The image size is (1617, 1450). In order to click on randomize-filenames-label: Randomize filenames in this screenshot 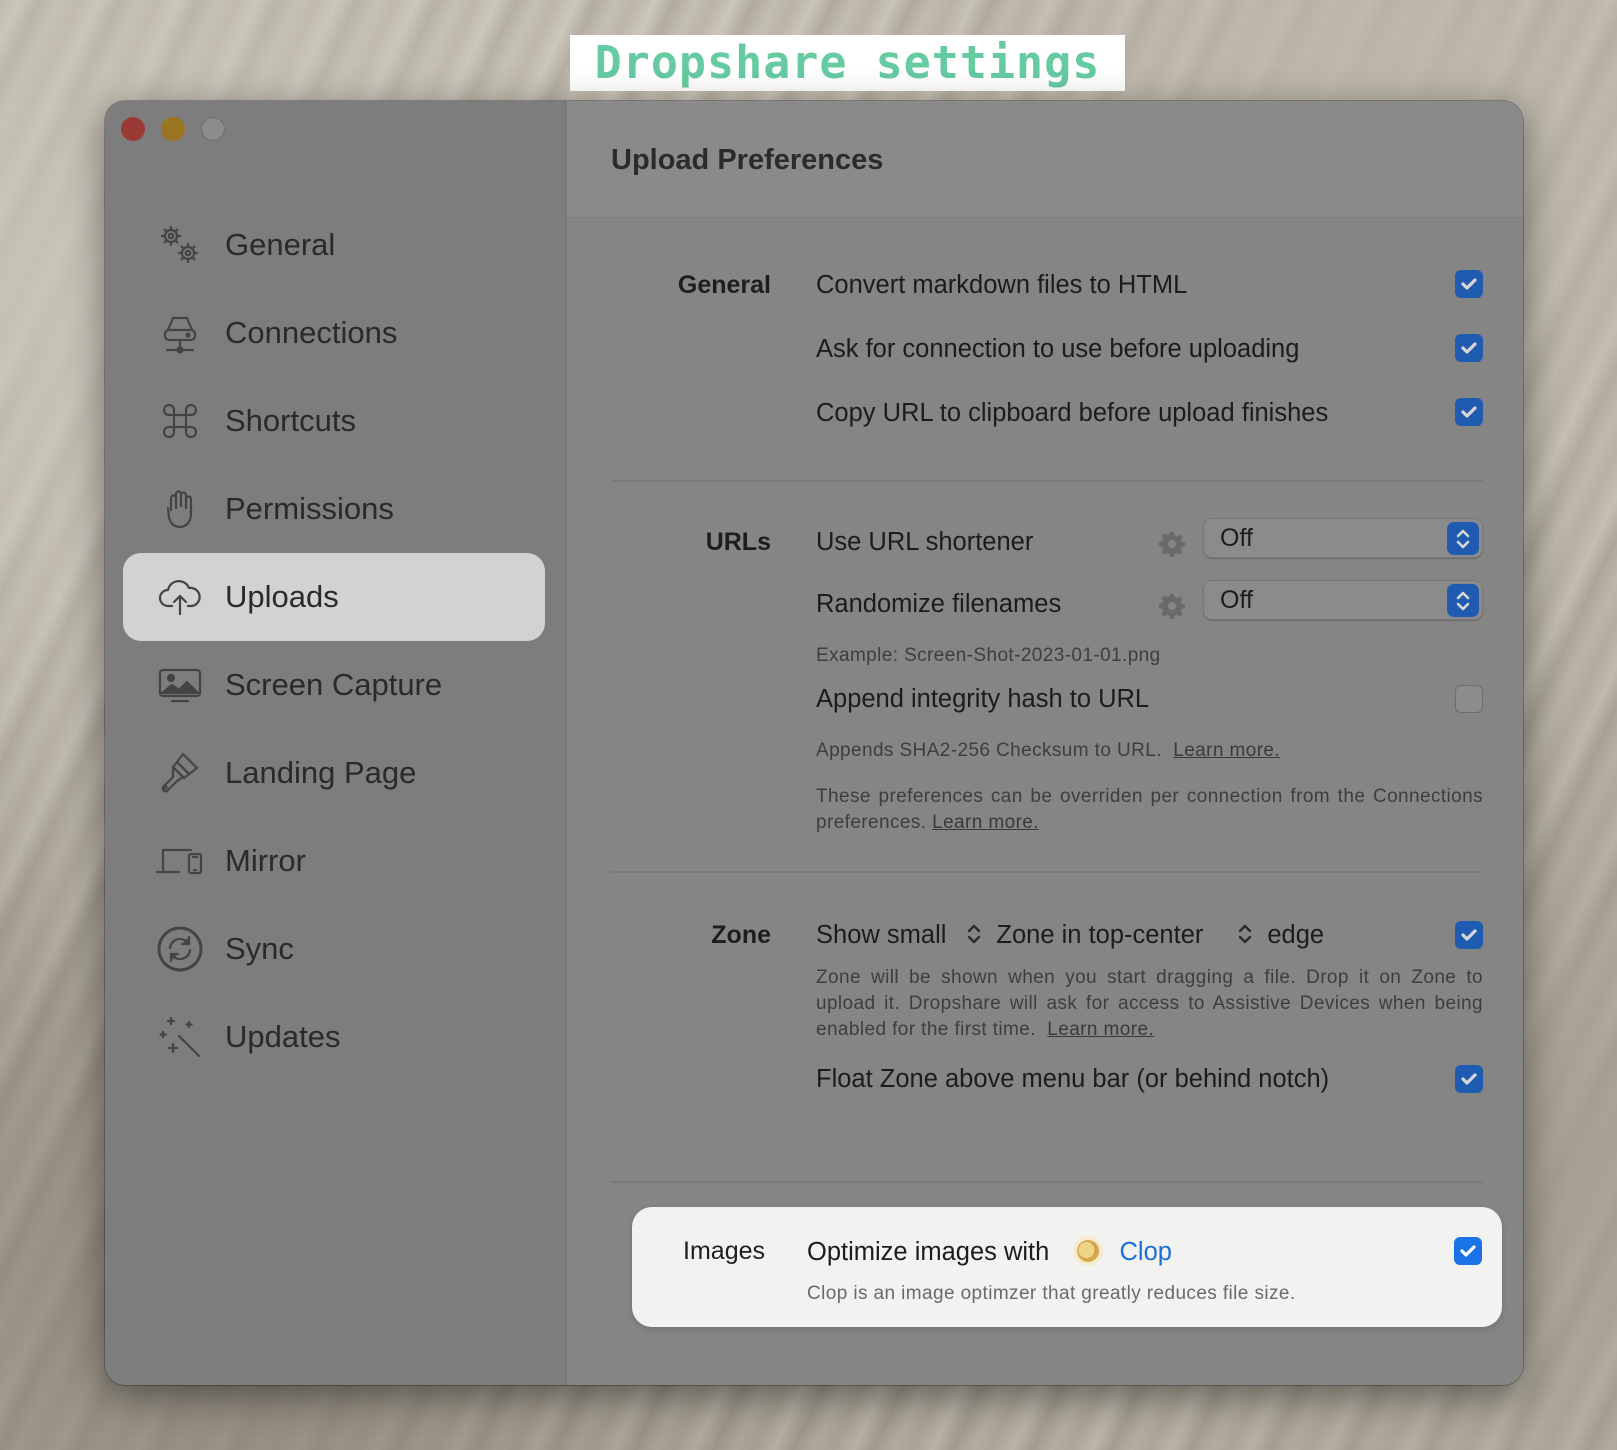, I will do `click(939, 604)`.